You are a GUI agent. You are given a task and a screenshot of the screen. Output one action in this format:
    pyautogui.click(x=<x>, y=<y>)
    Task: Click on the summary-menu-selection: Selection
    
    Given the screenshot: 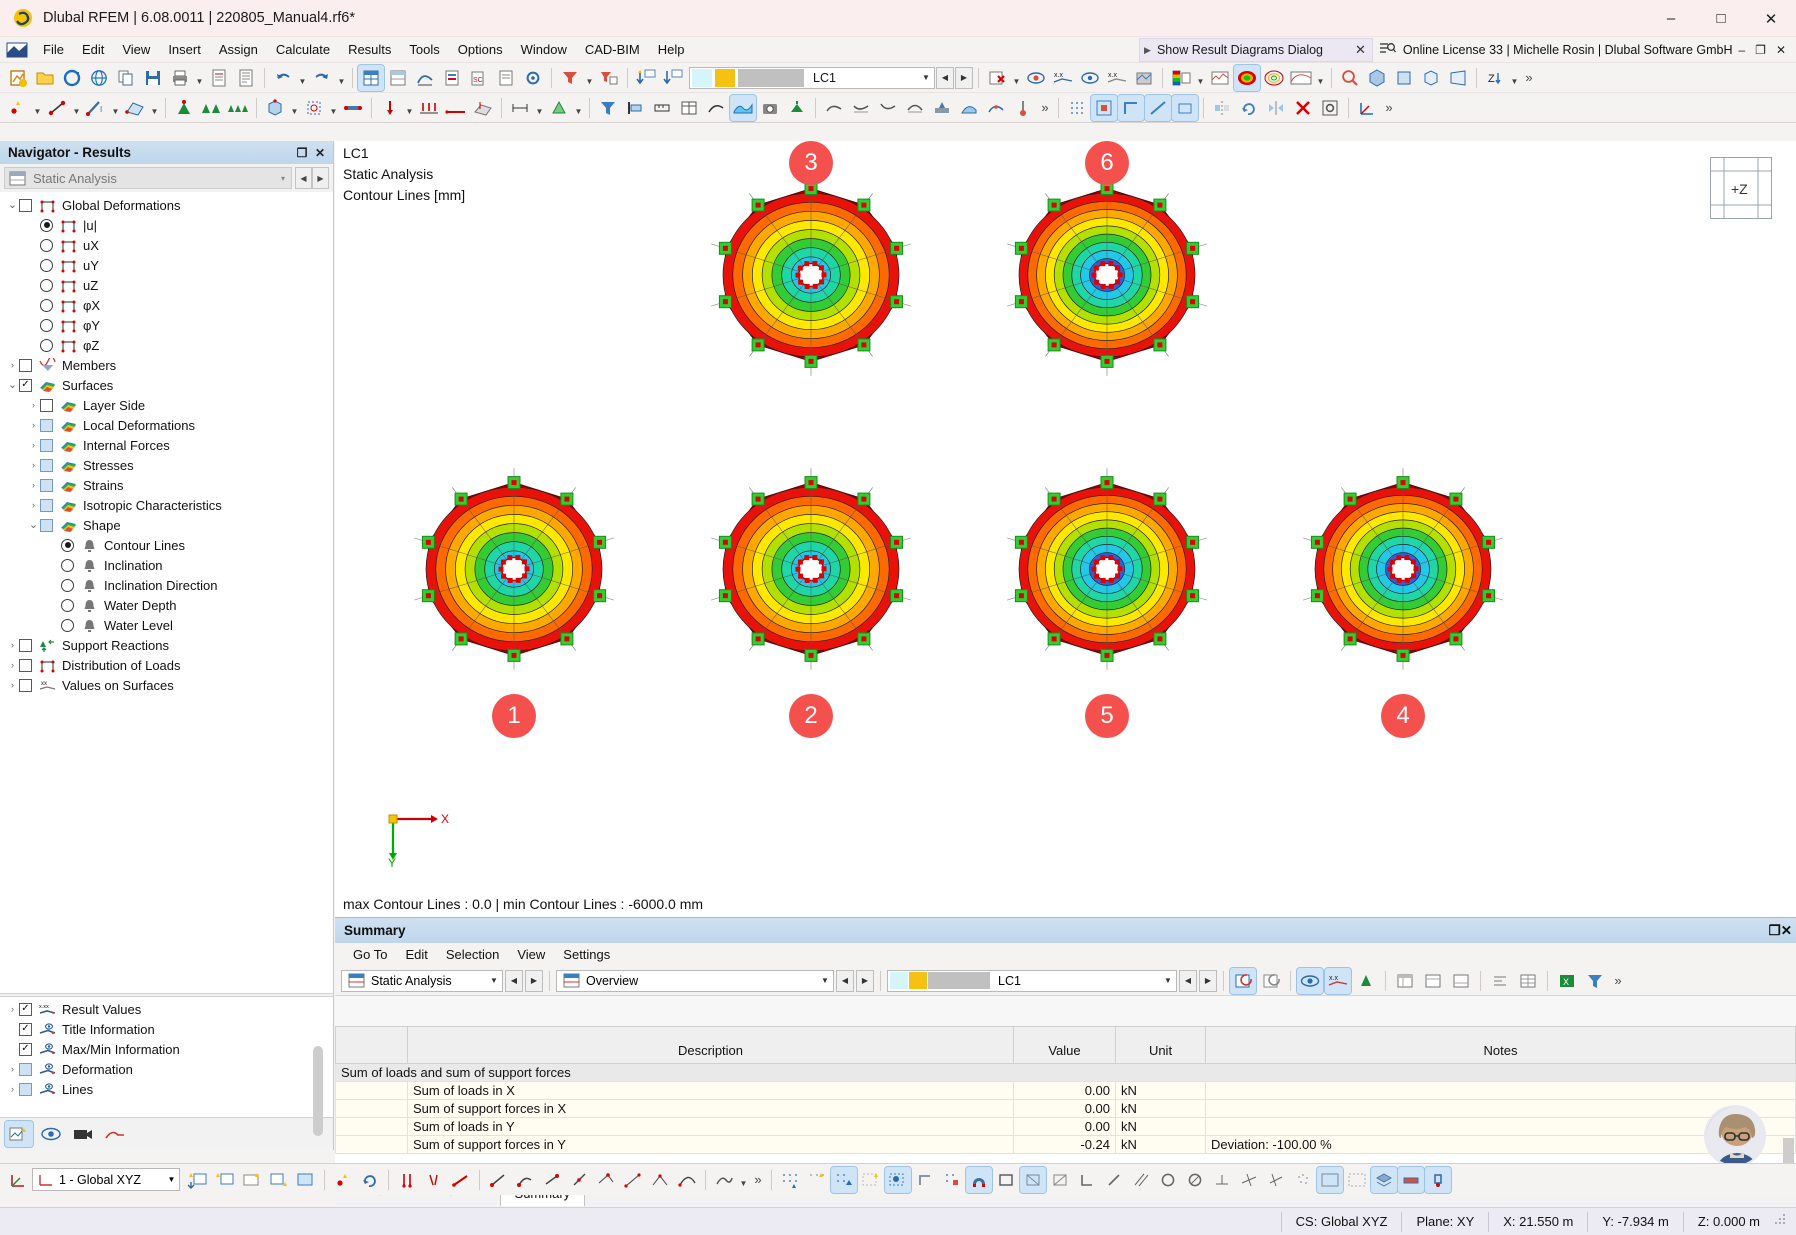 What is the action you would take?
    pyautogui.click(x=472, y=954)
    